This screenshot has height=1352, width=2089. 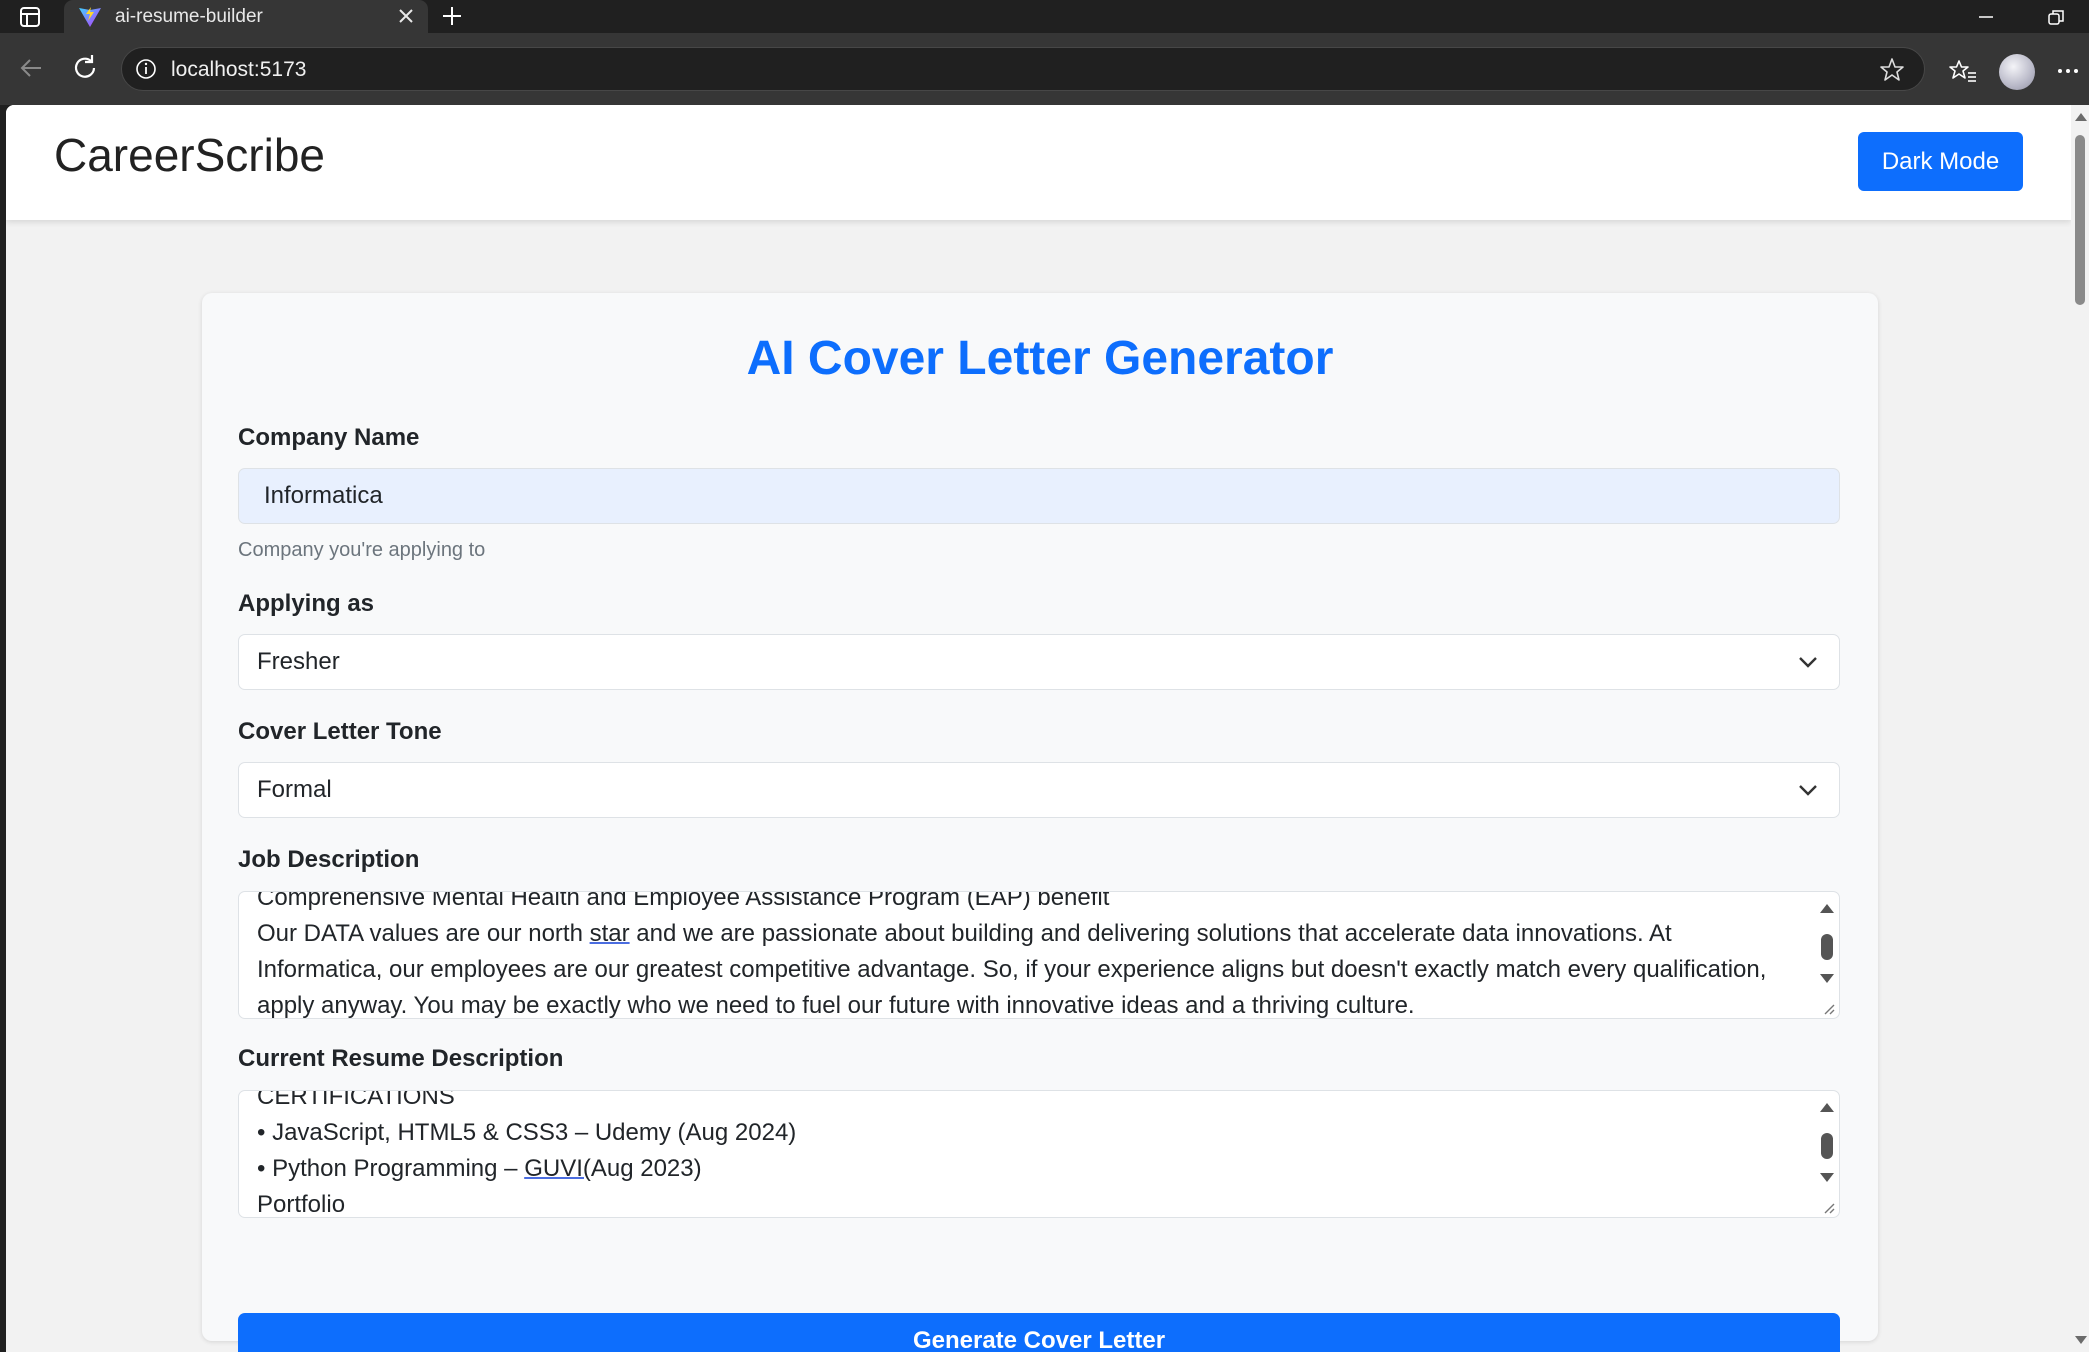 I want to click on close-tab-icon, so click(x=406, y=16).